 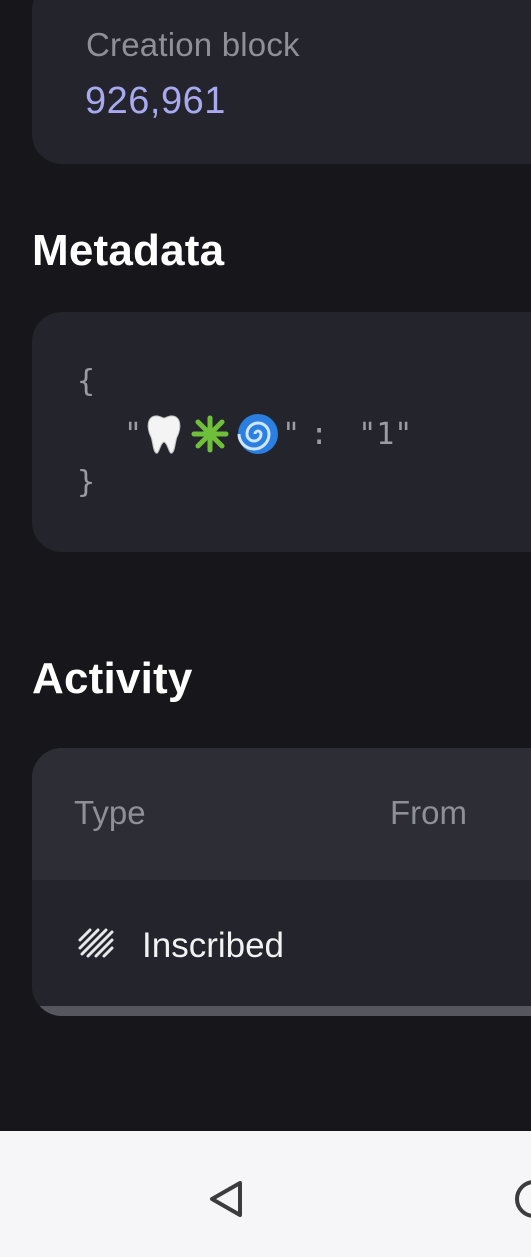 What do you see at coordinates (385, 434) in the screenshot?
I see `json-value: "1"` at bounding box center [385, 434].